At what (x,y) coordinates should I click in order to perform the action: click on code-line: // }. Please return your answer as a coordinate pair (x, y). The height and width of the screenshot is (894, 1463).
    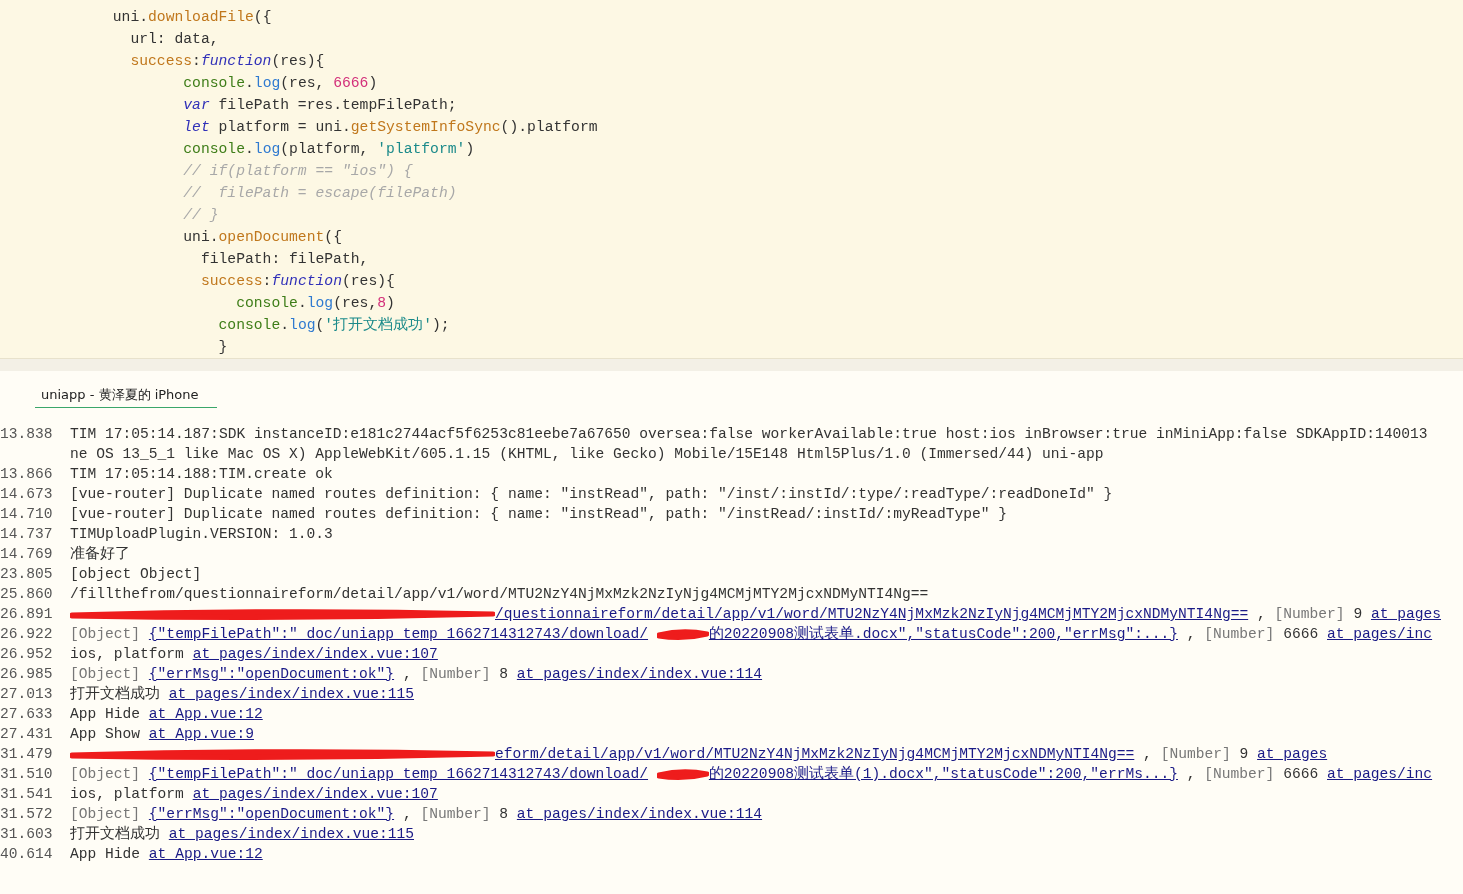
    Looking at the image, I should click on (200, 215).